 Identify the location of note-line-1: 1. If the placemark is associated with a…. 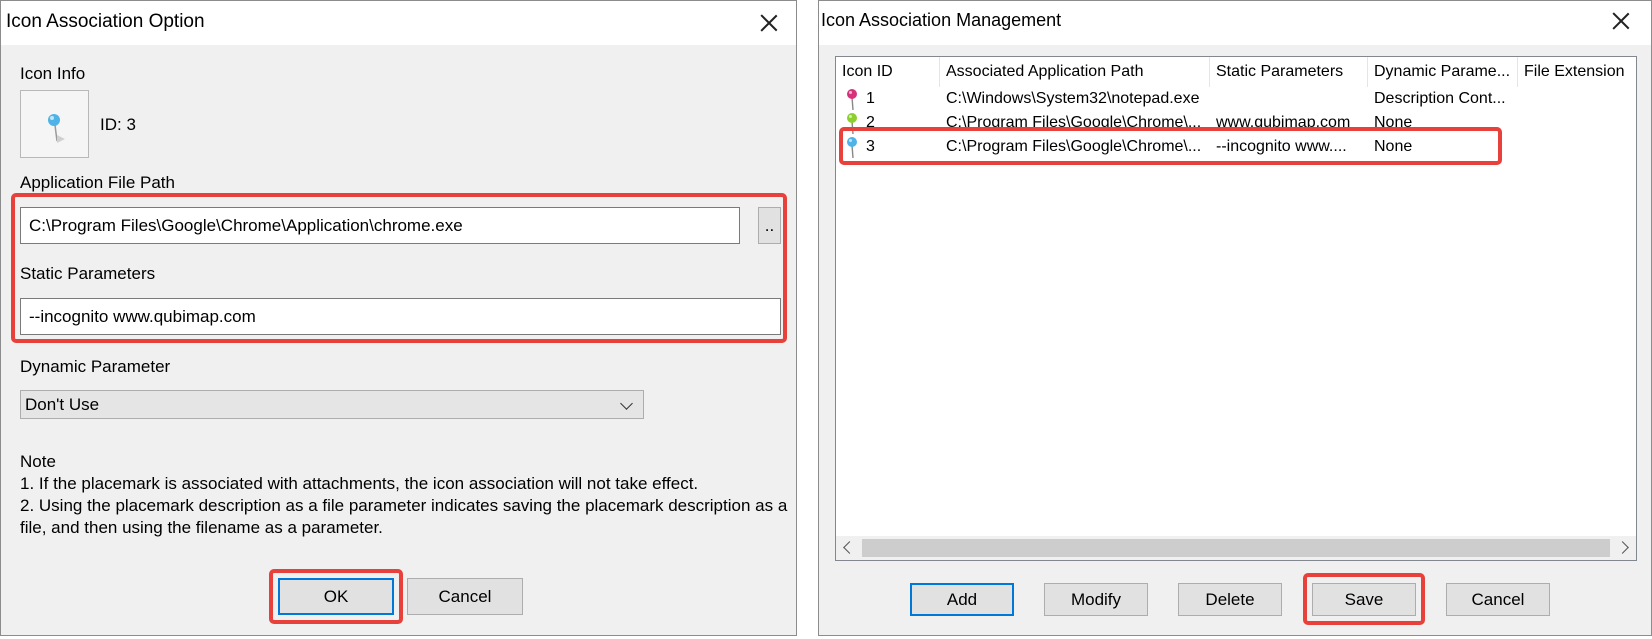
(359, 483).